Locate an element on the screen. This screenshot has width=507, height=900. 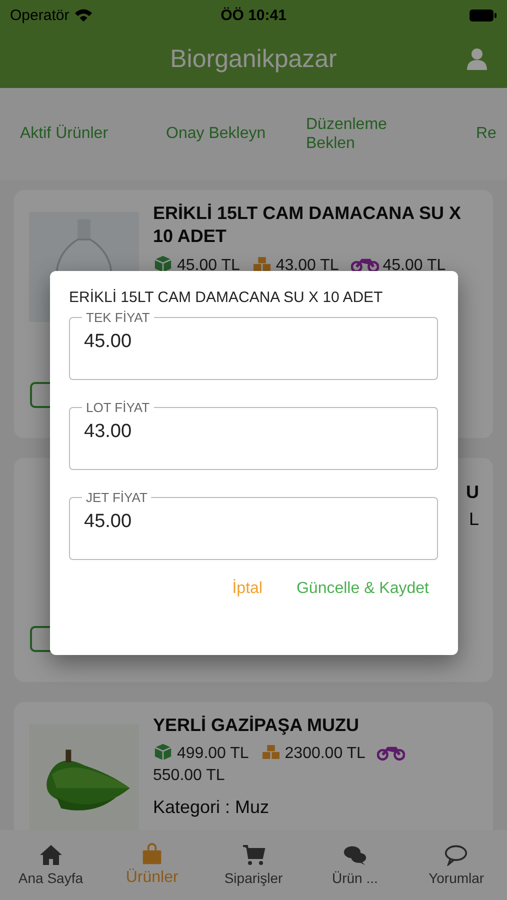
user-icon is located at coordinates (477, 59).